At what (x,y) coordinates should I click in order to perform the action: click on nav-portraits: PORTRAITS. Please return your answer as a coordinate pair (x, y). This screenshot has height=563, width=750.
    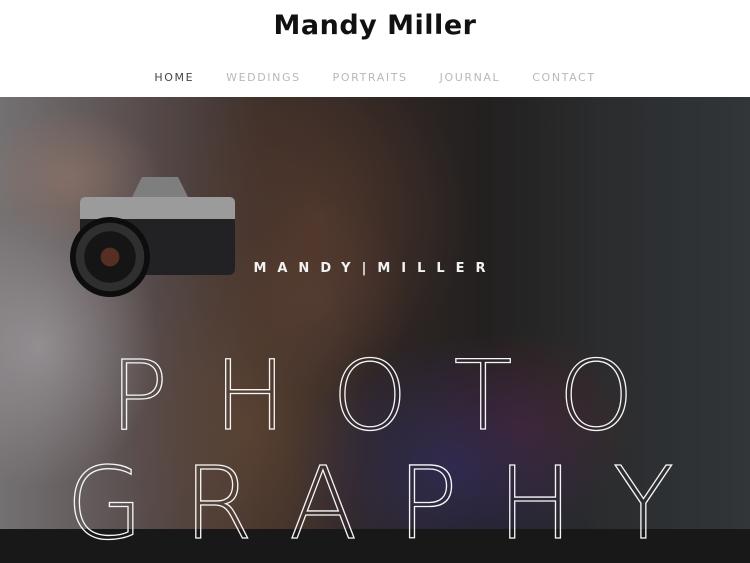
    Looking at the image, I should click on (370, 77).